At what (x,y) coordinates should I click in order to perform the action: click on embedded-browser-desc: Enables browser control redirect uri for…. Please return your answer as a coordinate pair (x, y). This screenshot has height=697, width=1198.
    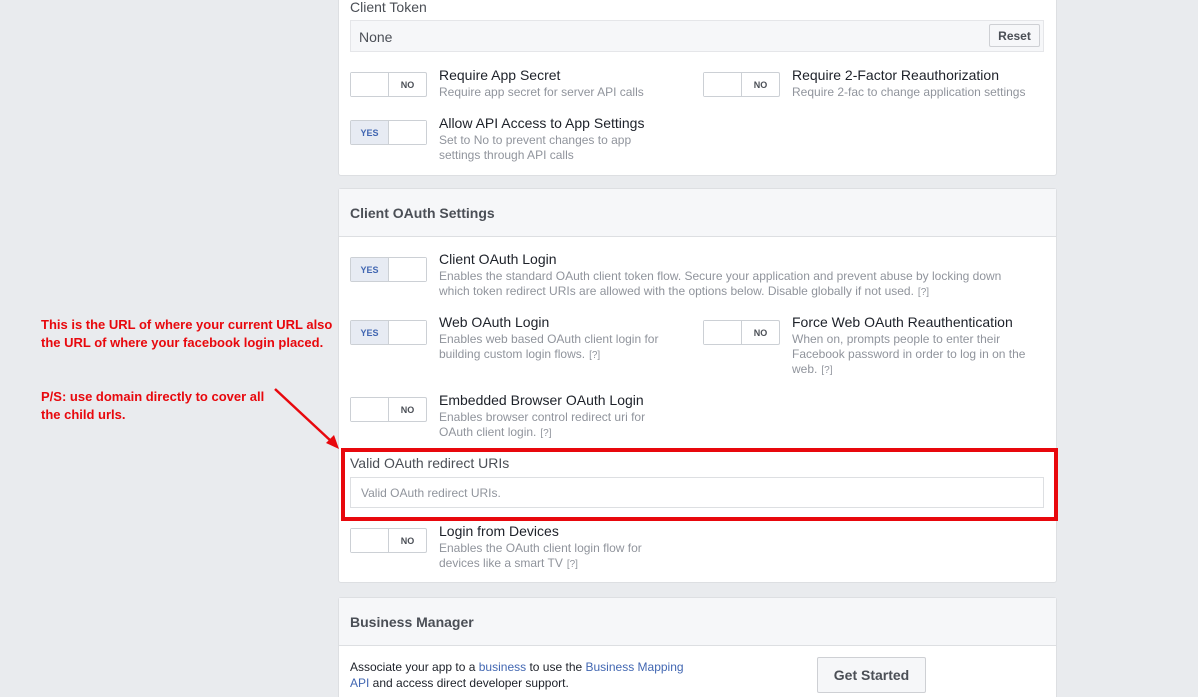
    Looking at the image, I should click on (554, 425).